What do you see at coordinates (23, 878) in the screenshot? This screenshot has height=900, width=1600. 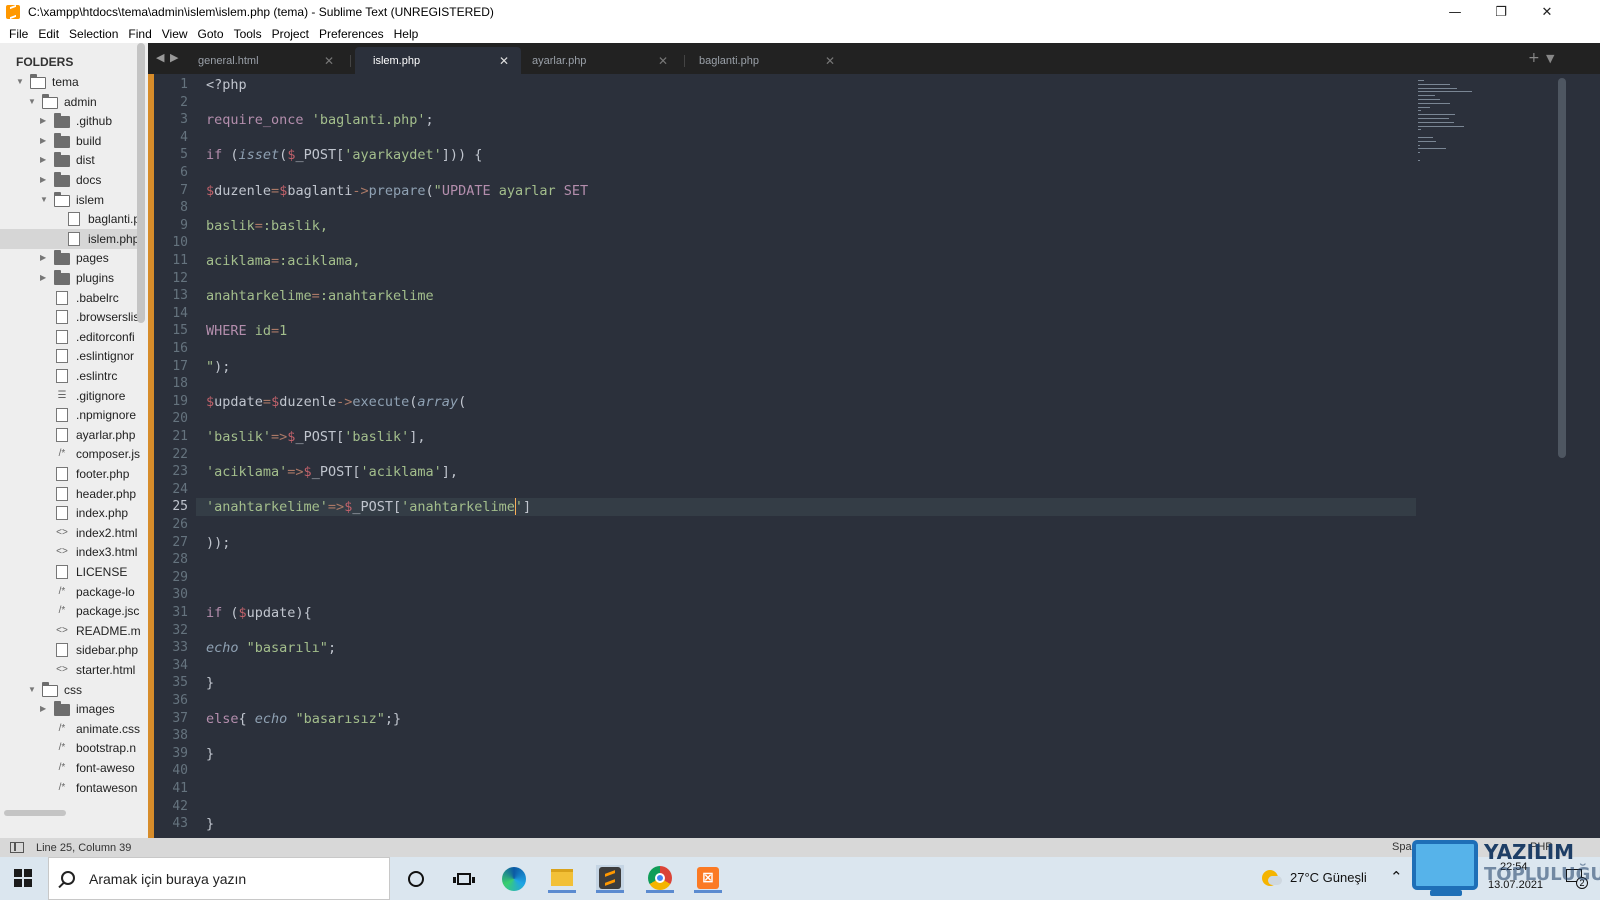 I see `windows-start-button` at bounding box center [23, 878].